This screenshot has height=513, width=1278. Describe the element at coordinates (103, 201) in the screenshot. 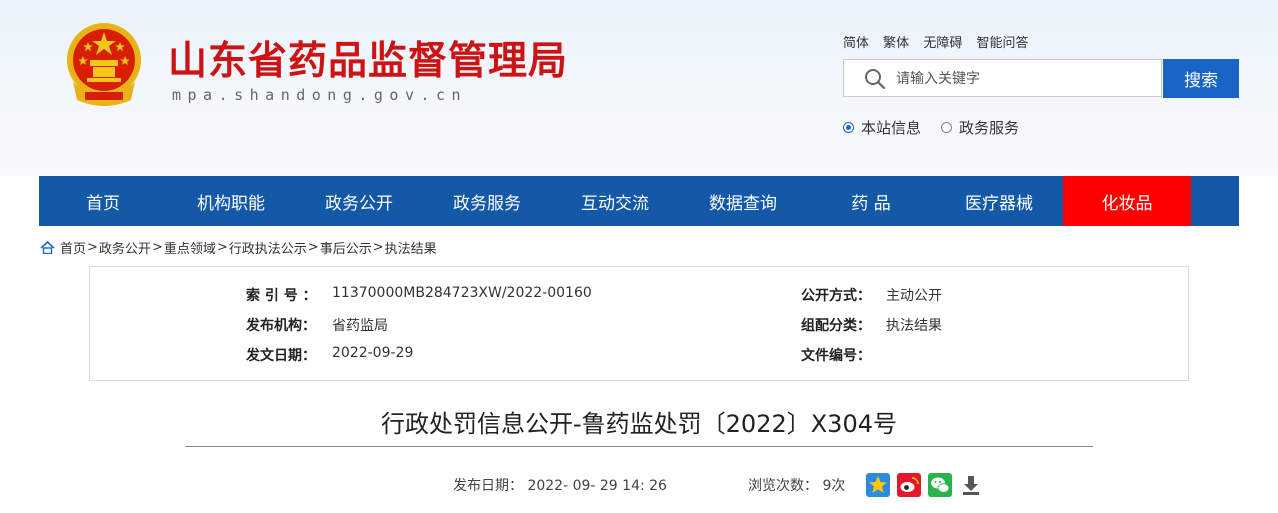

I see `nav-home: 首页` at that location.